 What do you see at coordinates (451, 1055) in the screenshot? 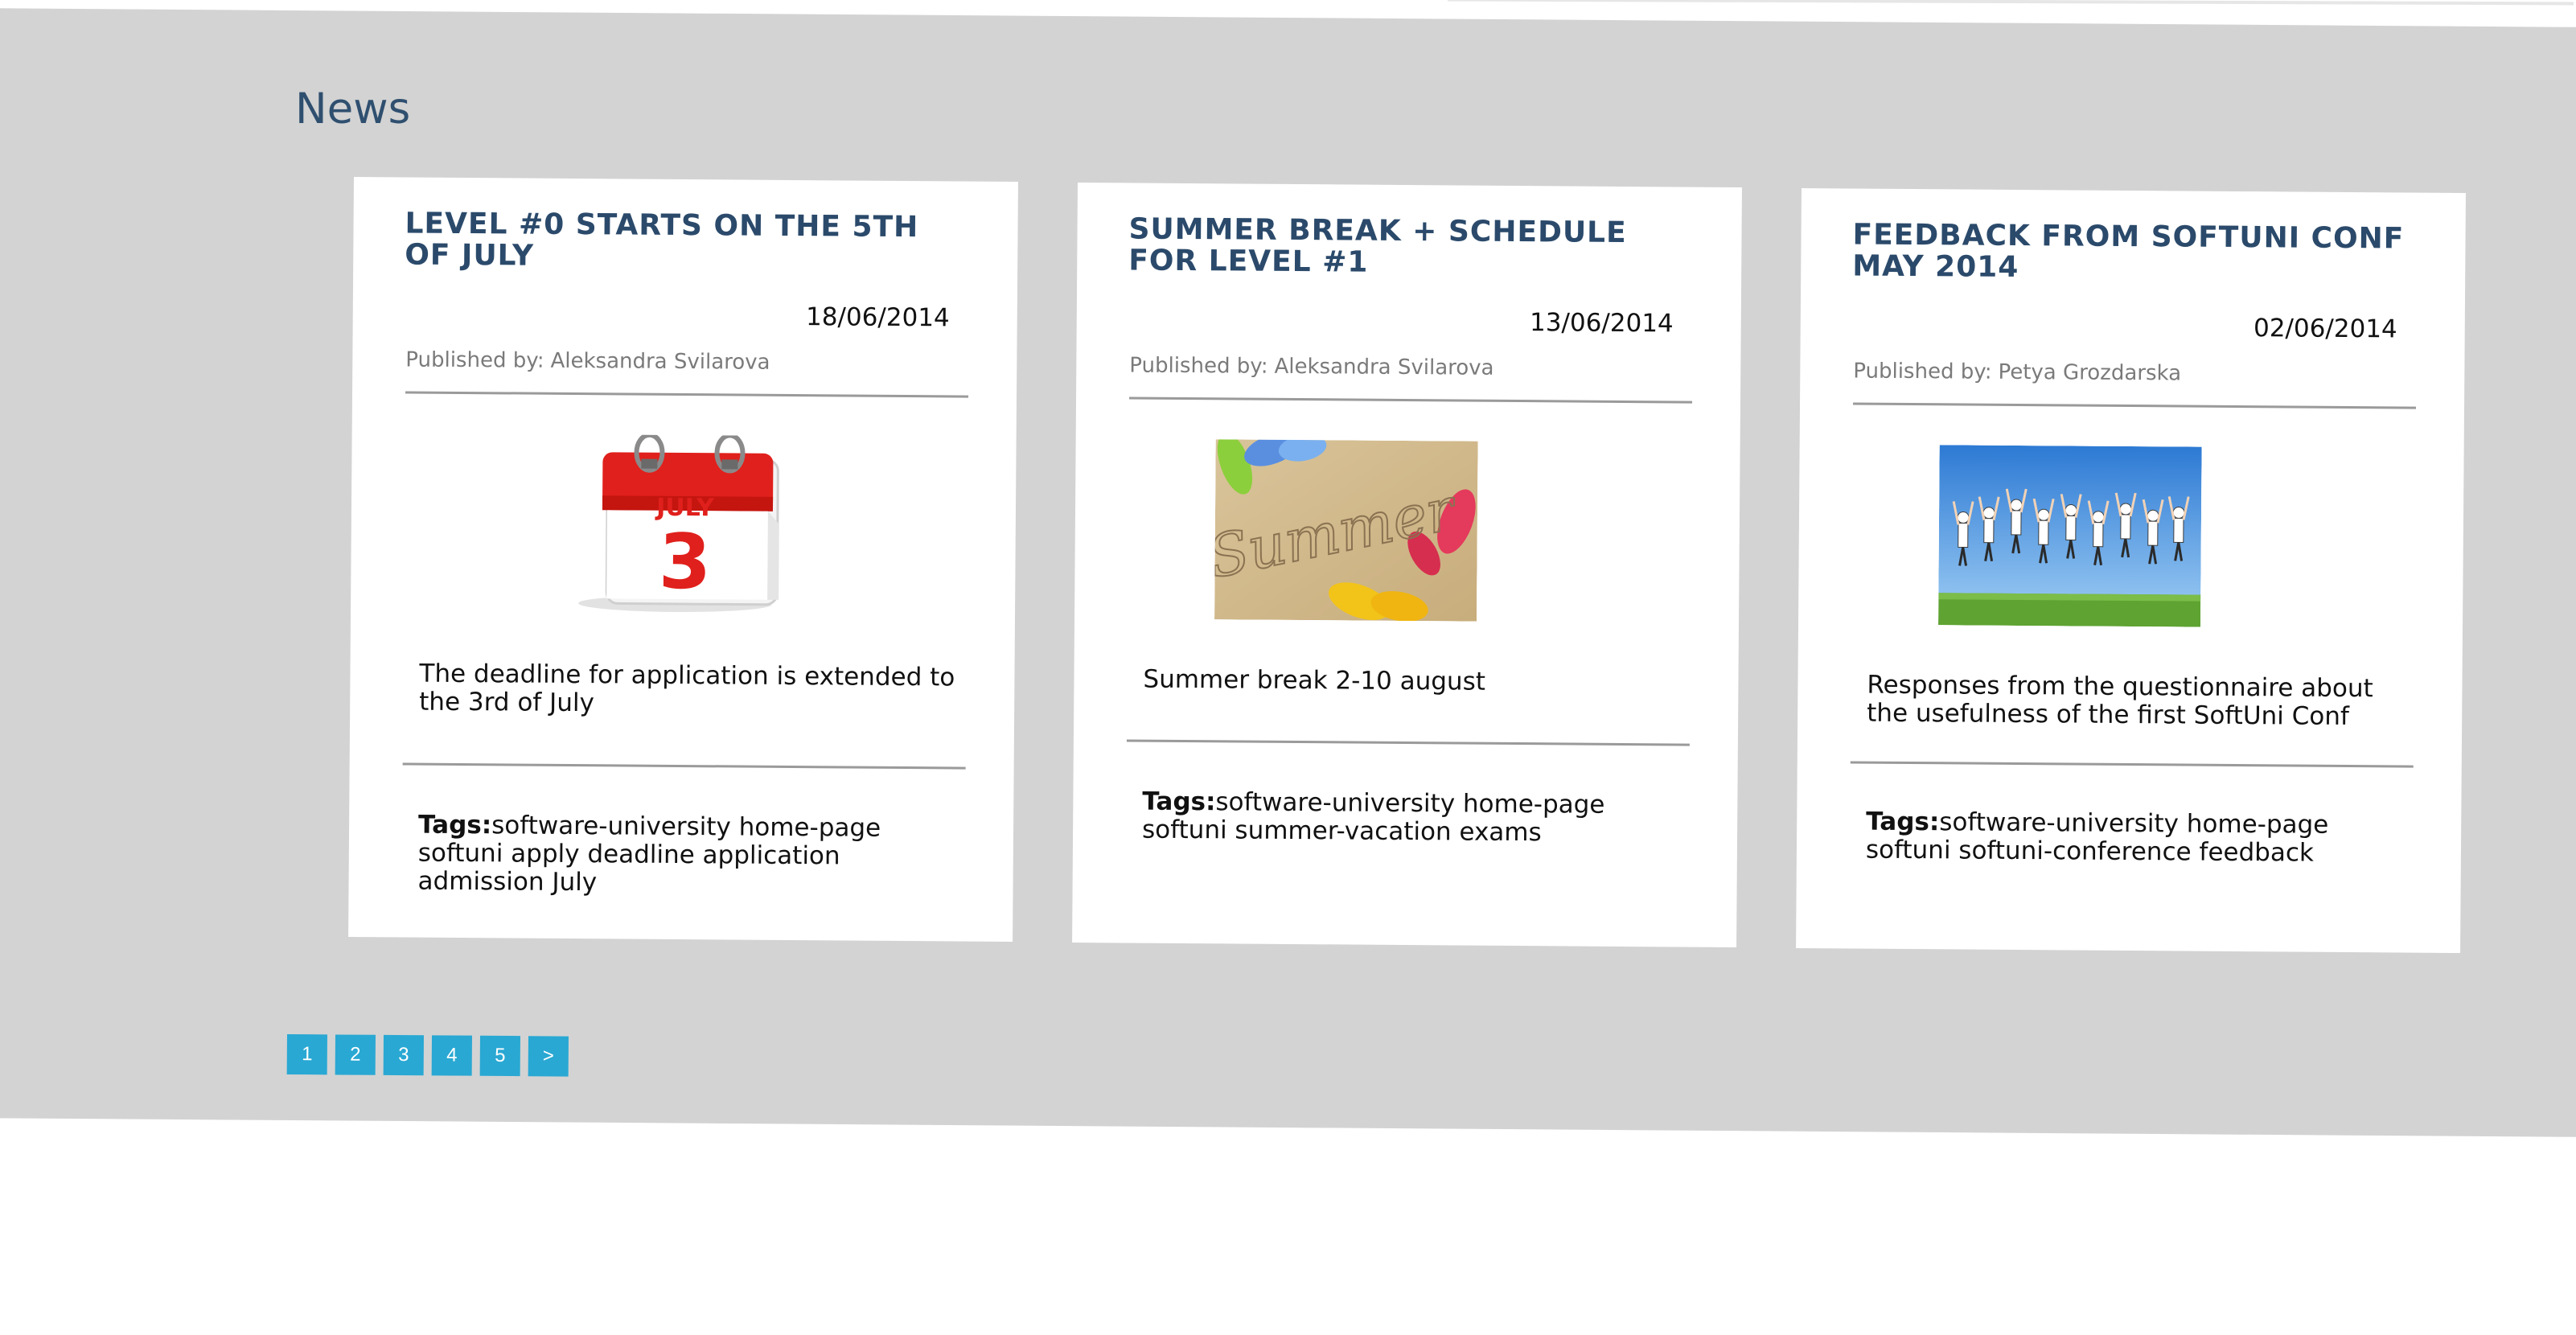
I see `page-4-button: 4` at bounding box center [451, 1055].